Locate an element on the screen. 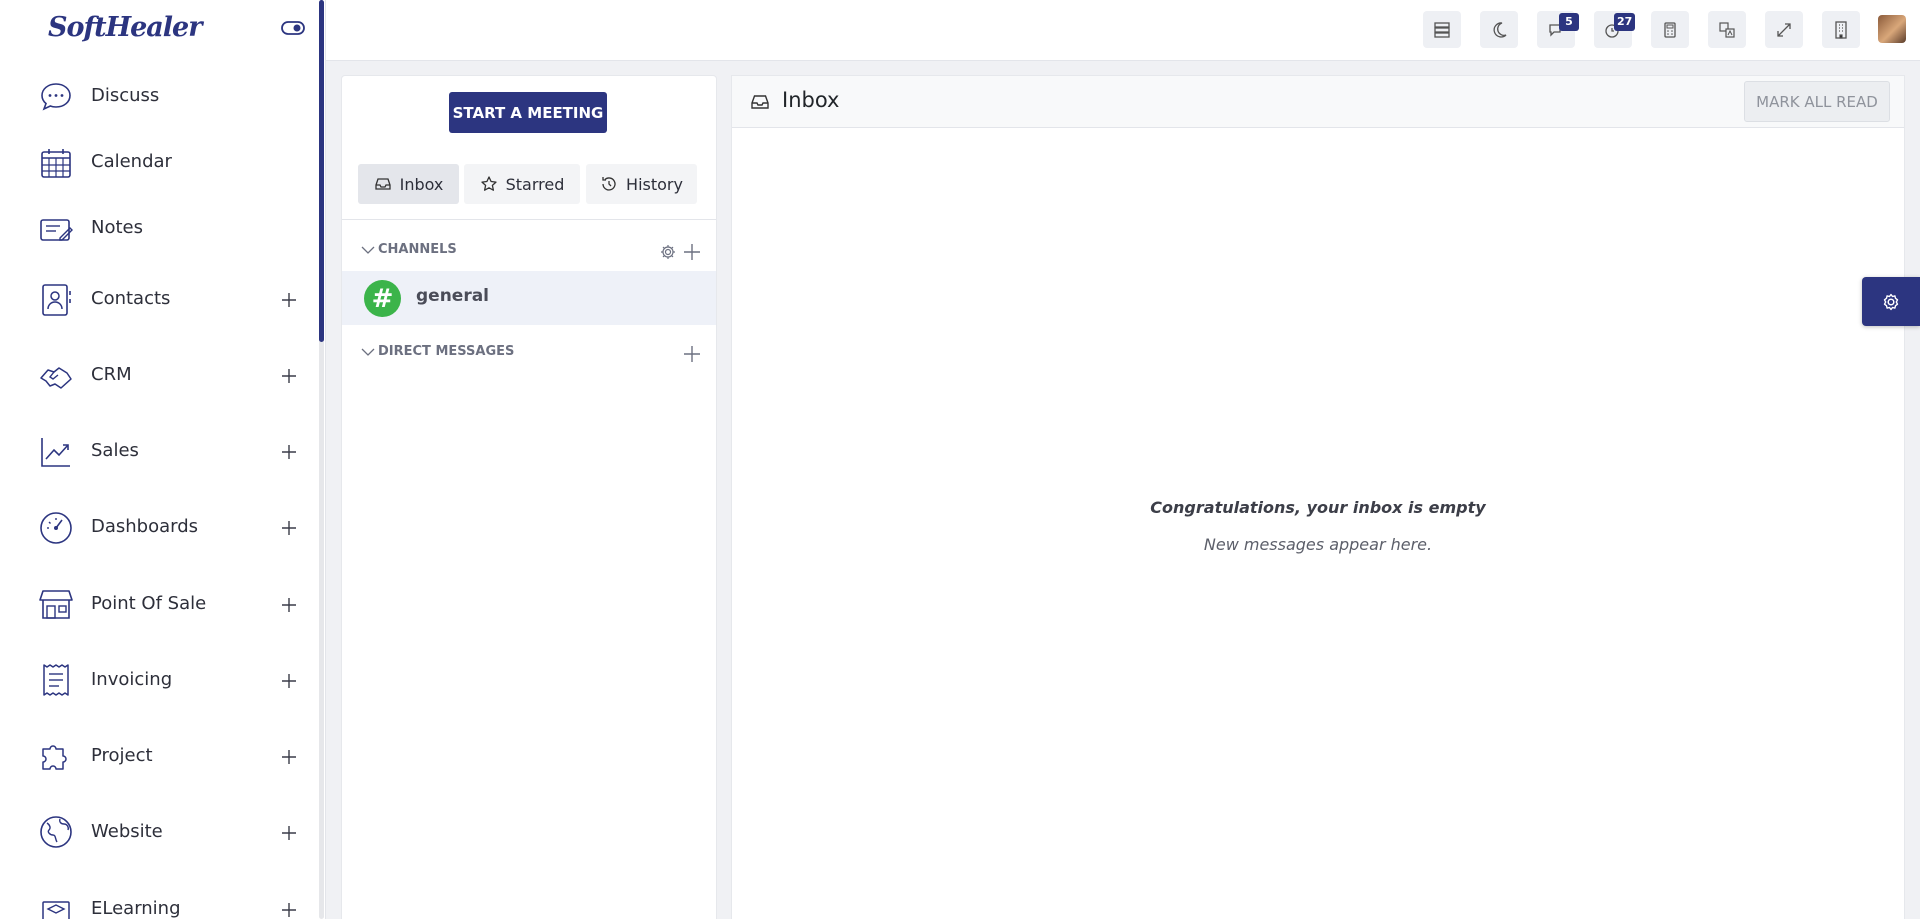 This screenshot has width=1920, height=919. activities-count-badge: 27 is located at coordinates (1625, 22).